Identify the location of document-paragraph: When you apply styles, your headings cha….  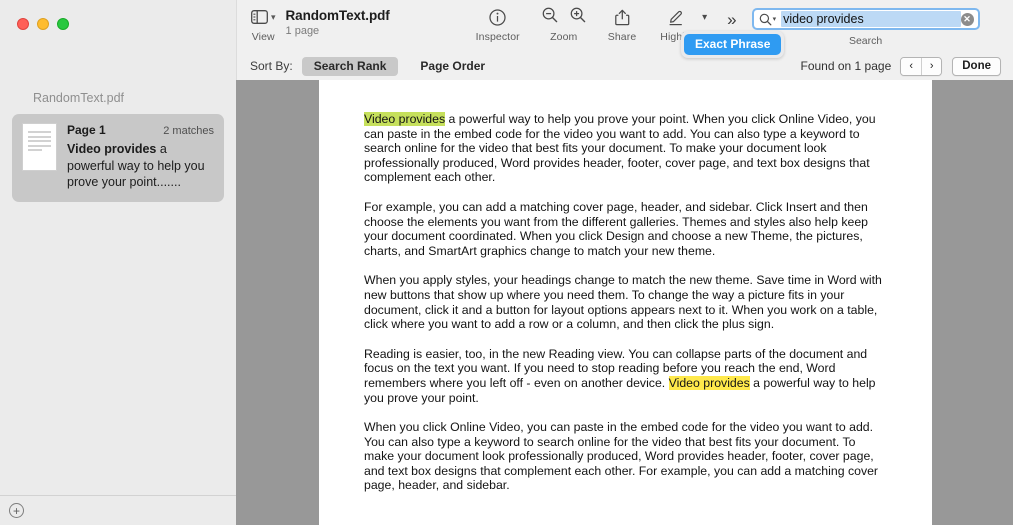
(626, 302).